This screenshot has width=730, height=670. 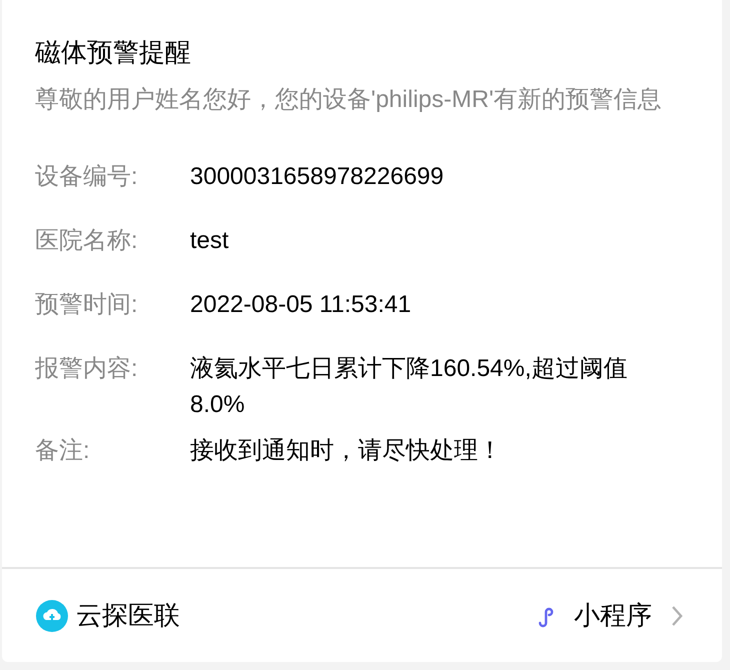 I want to click on field-value: 2022-08-05 11:53:41, so click(x=301, y=305).